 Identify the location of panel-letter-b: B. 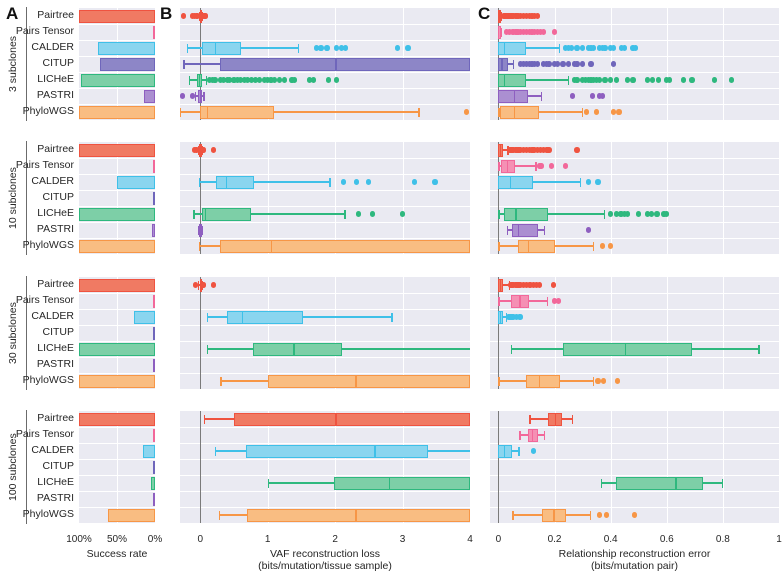
(166, 13).